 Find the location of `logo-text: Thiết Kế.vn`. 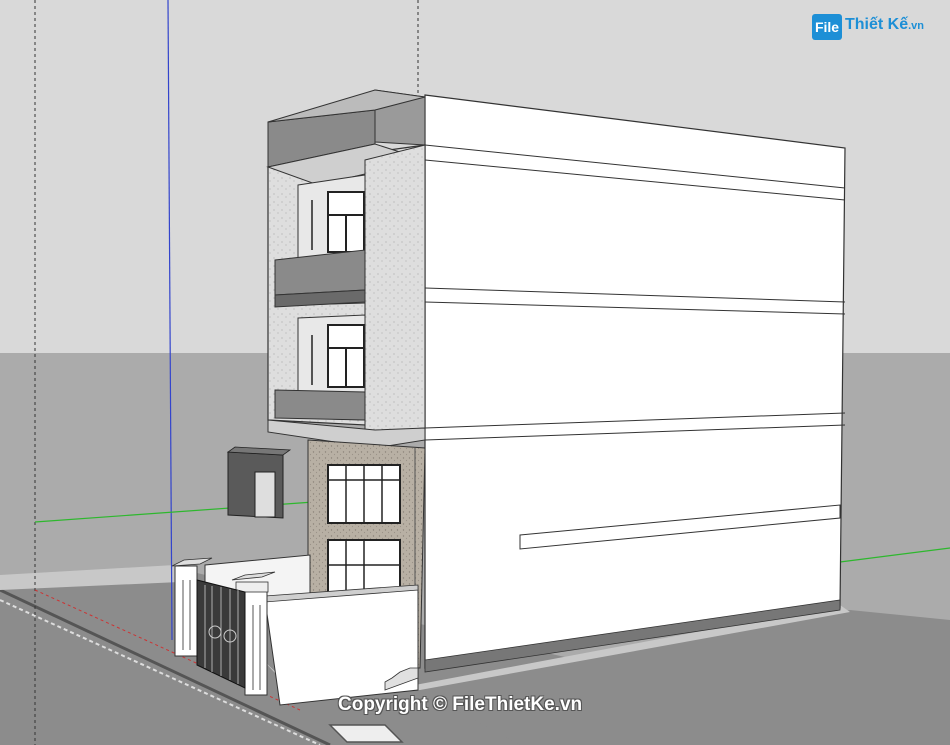

logo-text: Thiết Kế.vn is located at coordinates (884, 25).